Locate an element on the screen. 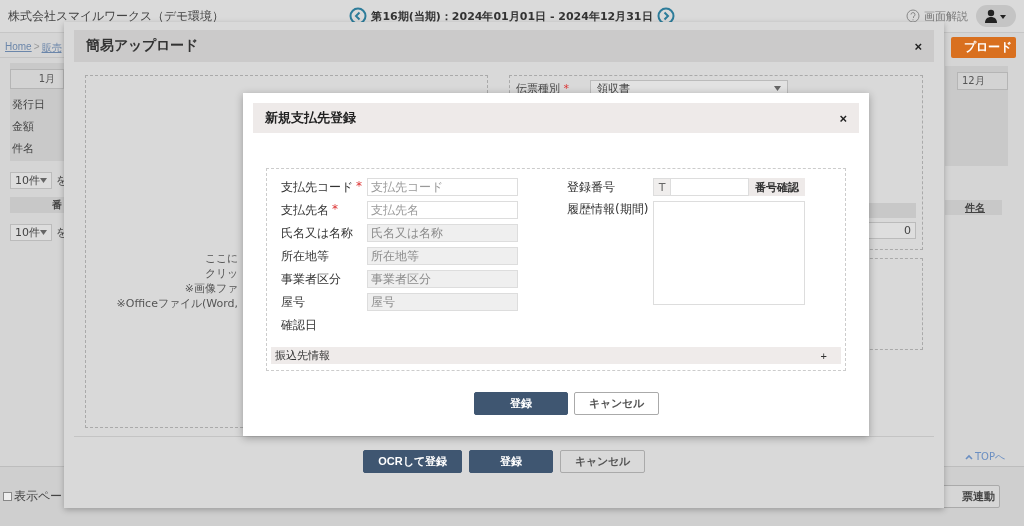 The width and height of the screenshot is (1024, 526). expand-button: + is located at coordinates (823, 355).